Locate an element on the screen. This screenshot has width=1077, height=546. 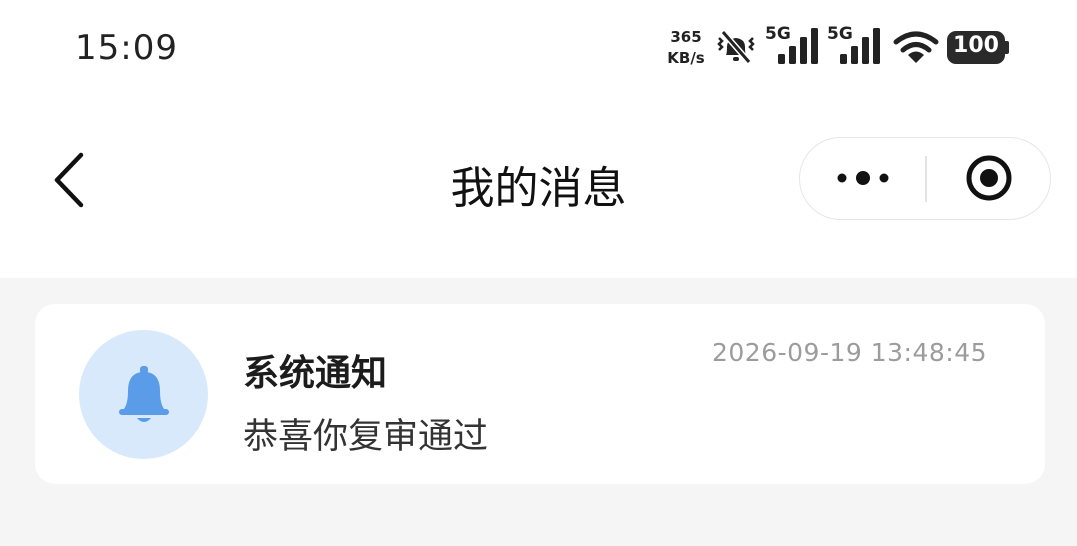
record-circle-icon is located at coordinates (988, 178).